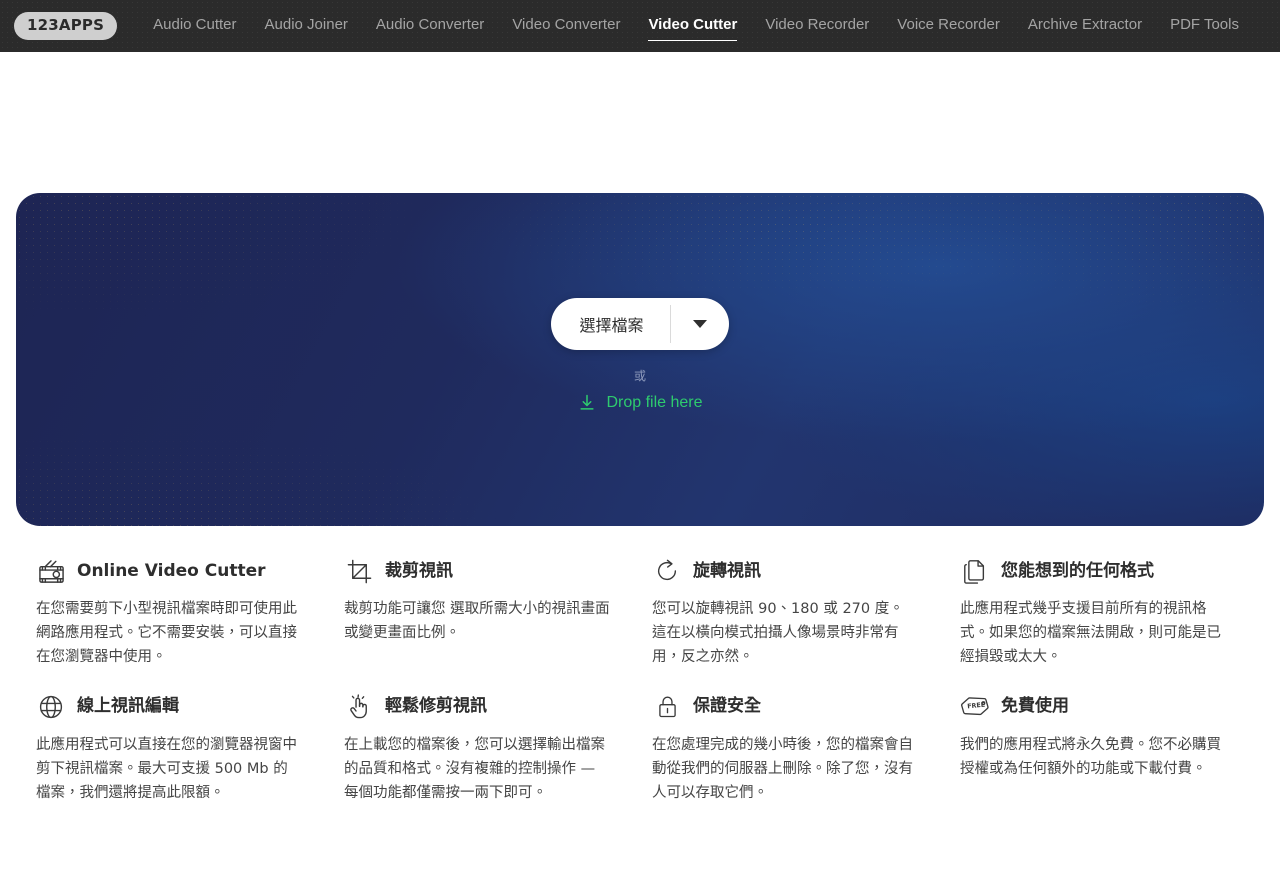 The image size is (1280, 892). I want to click on feature-header: 您能想到的任何格式, so click(1093, 571).